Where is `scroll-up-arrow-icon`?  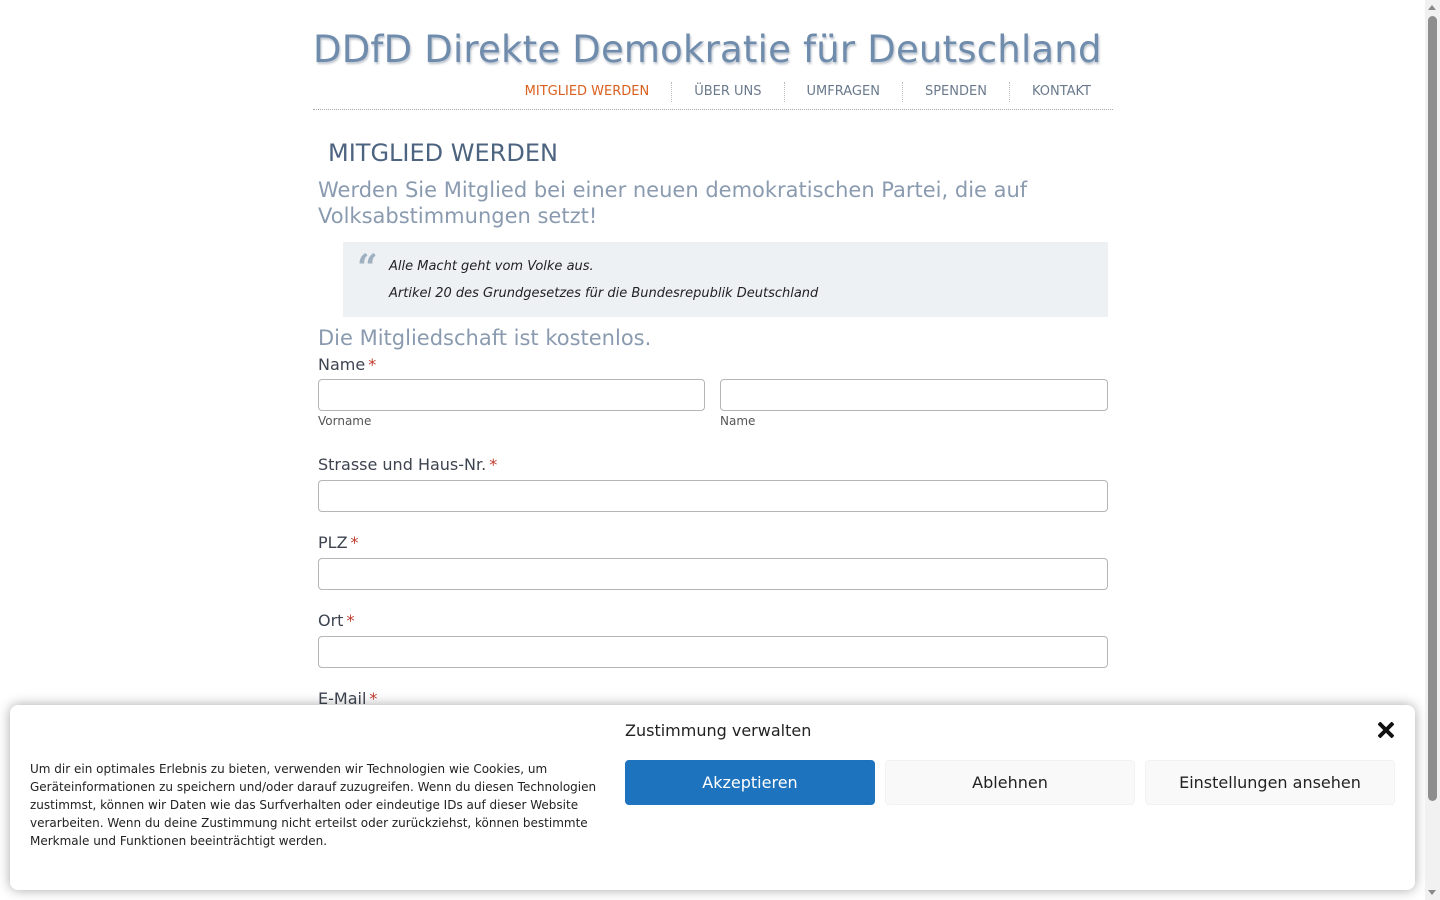
scroll-up-arrow-icon is located at coordinates (1432, 7).